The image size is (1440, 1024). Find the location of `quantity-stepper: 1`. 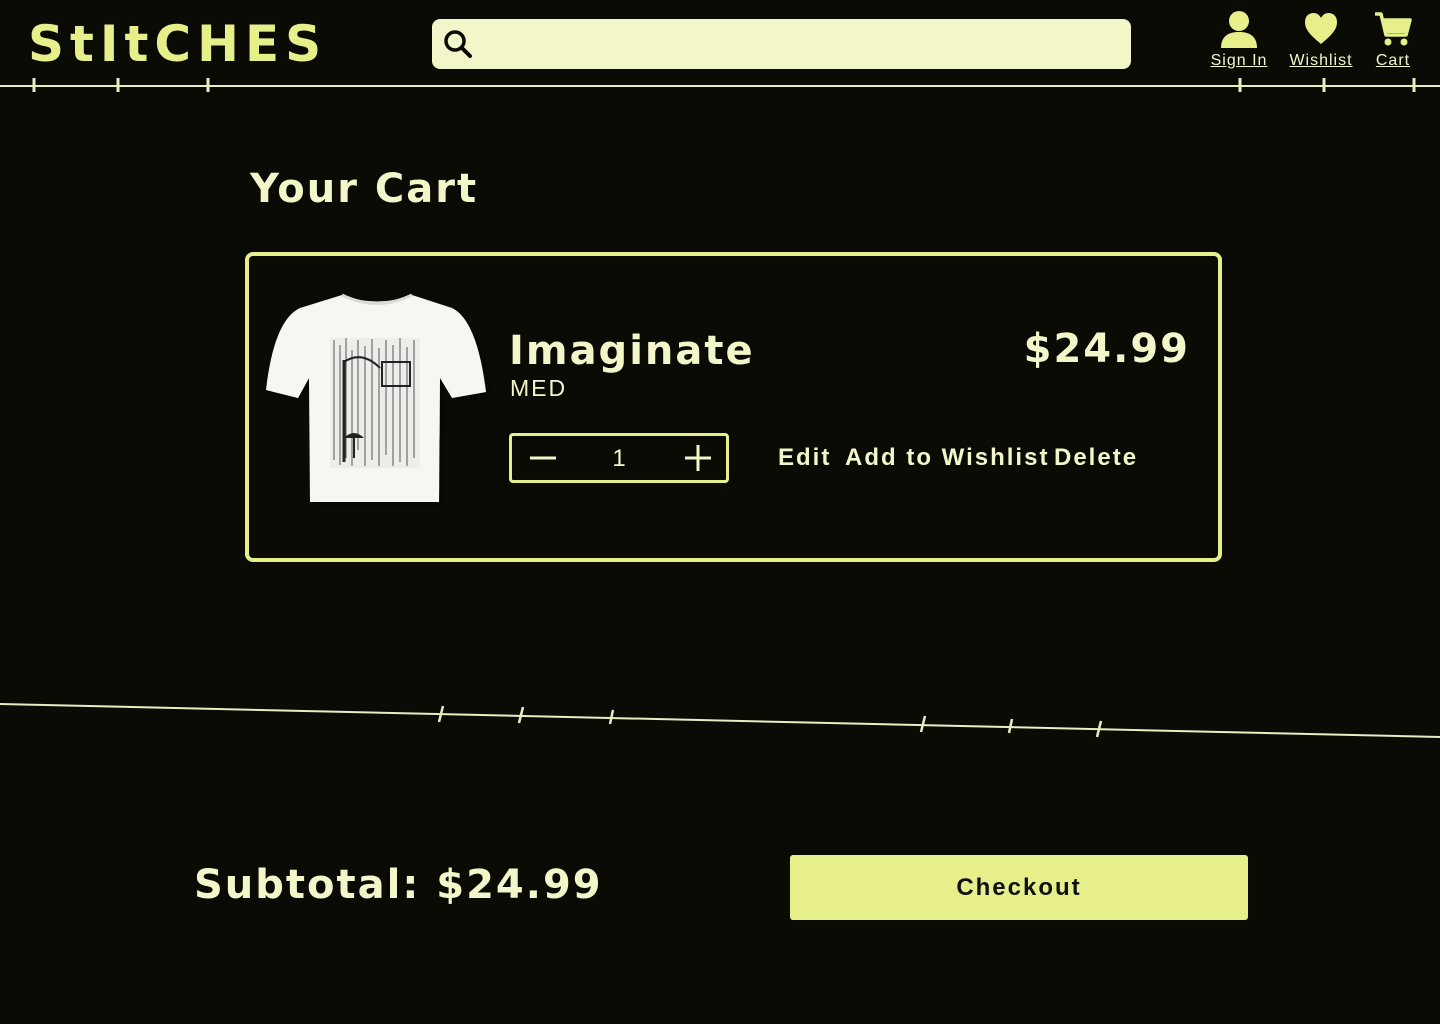

quantity-stepper: 1 is located at coordinates (619, 458).